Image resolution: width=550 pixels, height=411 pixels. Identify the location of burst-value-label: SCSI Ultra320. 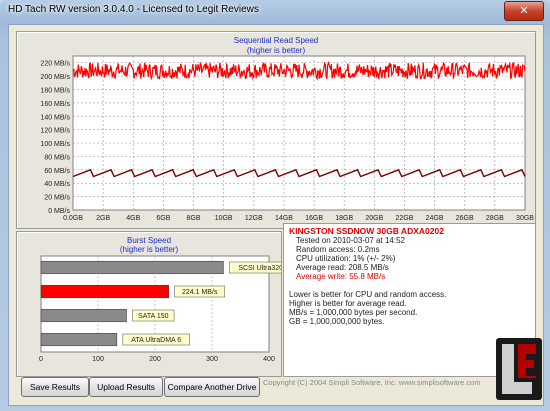
(259, 268).